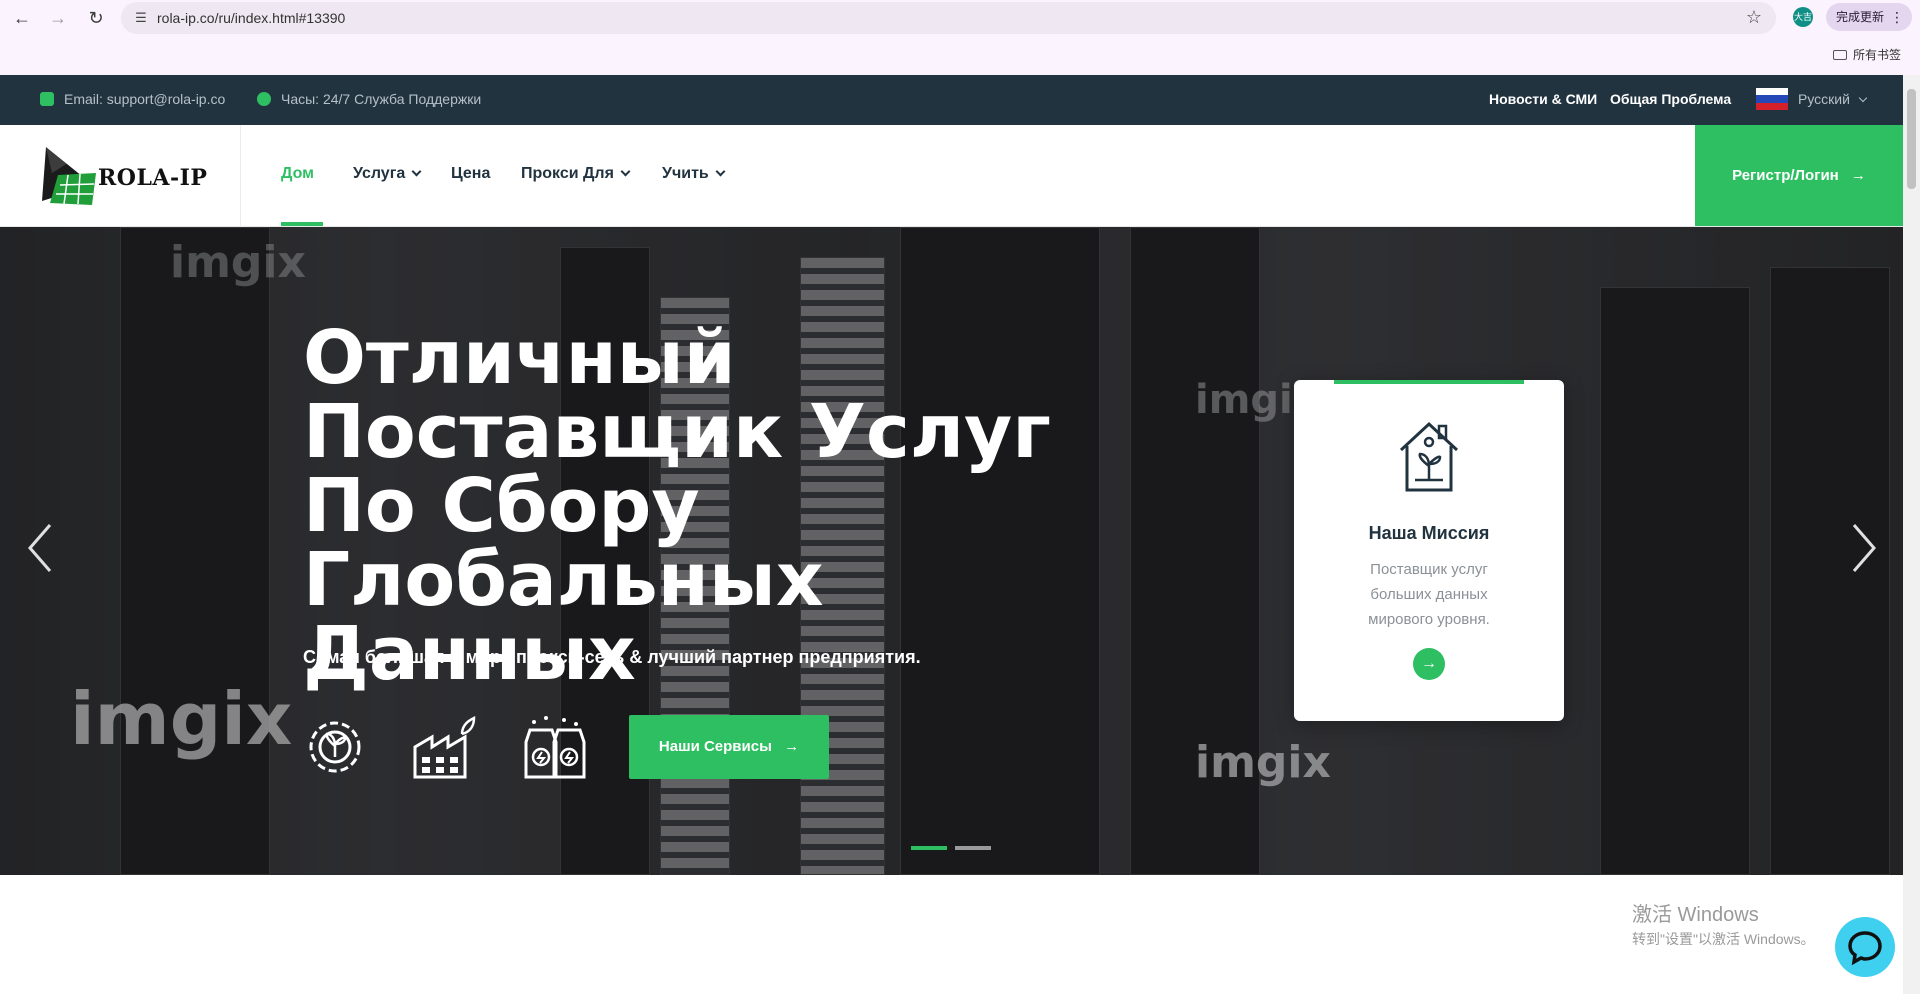 The image size is (1920, 994). I want to click on language-selector: Русский, so click(1833, 99).